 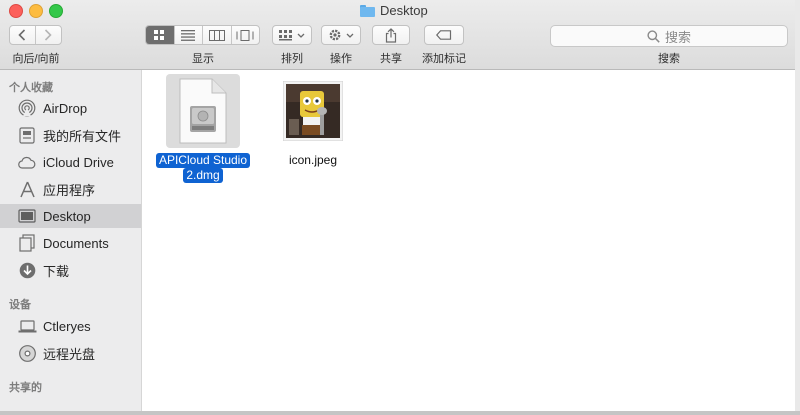 I want to click on sidebar-item-label: 我的所有文件, so click(x=82, y=136).